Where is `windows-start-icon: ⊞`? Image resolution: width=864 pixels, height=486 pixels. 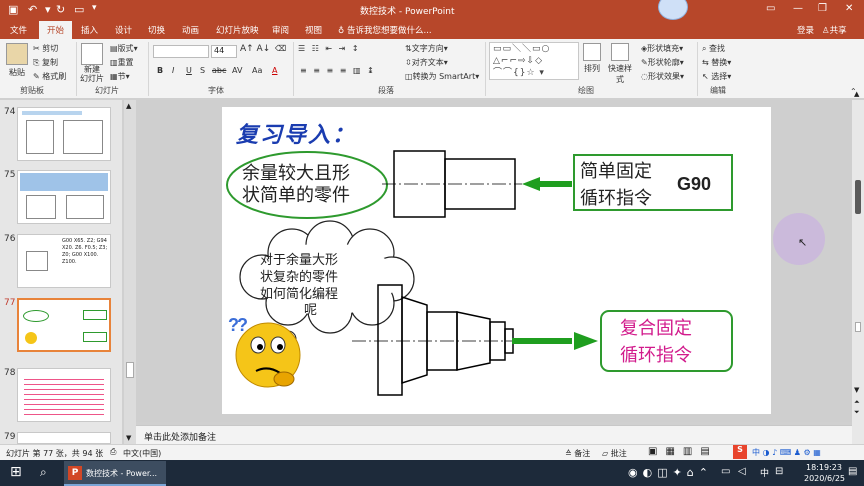
windows-start-icon: ⊞ is located at coordinates (16, 472).